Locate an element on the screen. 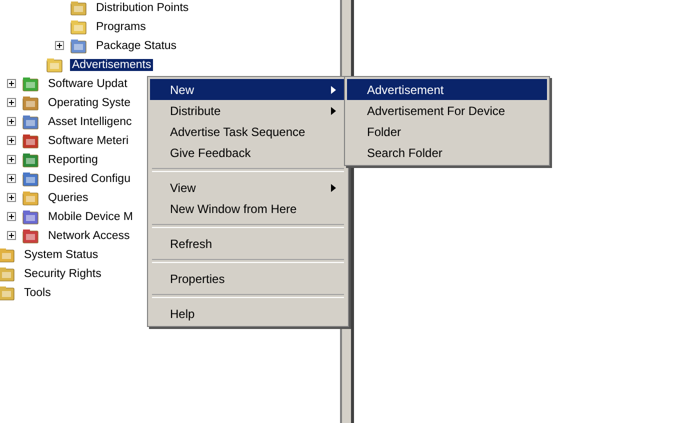  menu-item: Advertisement For Device is located at coordinates (447, 110).